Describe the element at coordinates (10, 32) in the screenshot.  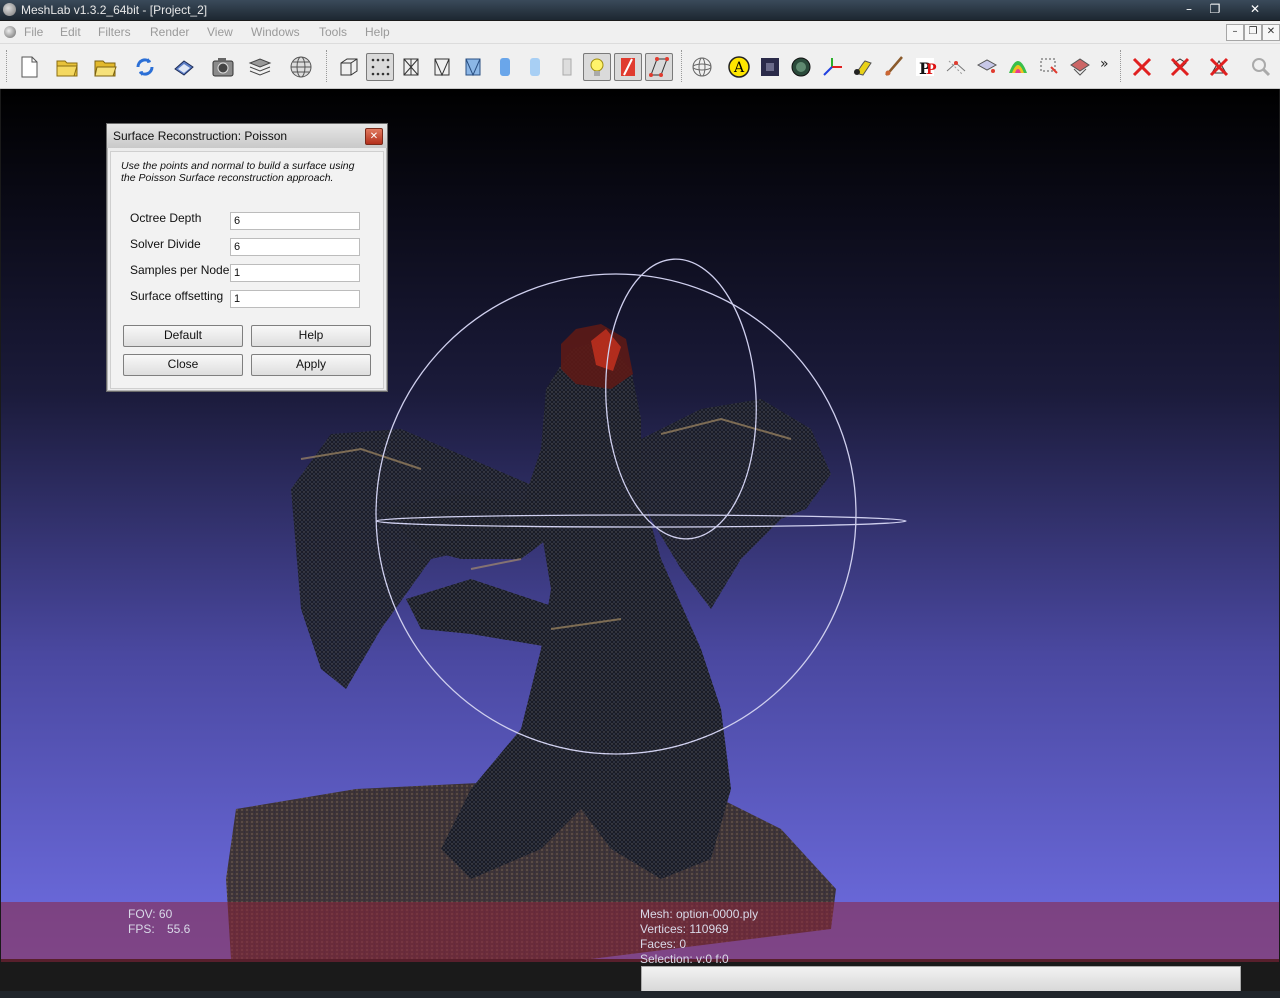
I see `document-icon` at that location.